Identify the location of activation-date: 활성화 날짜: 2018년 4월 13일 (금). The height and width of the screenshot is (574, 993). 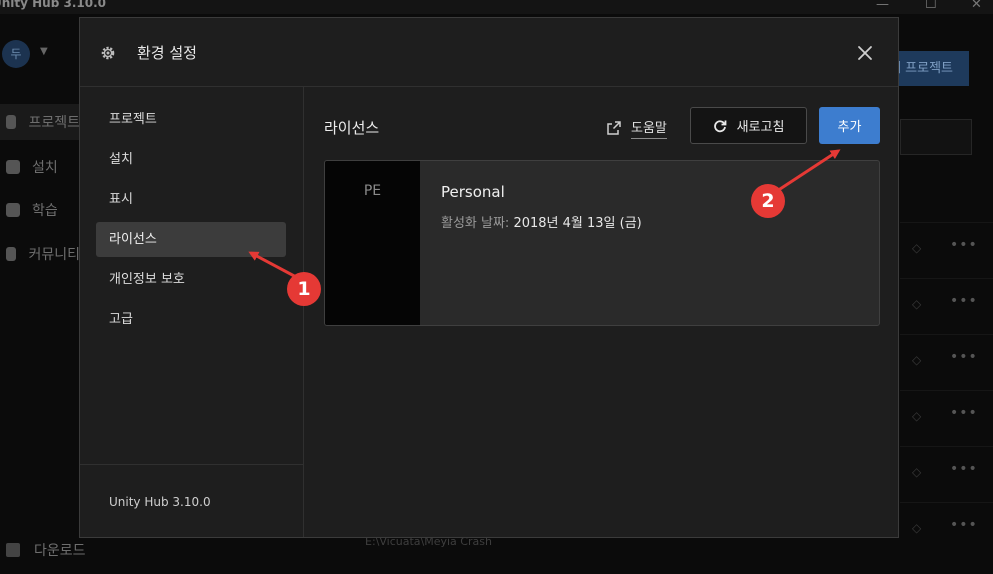
(541, 221).